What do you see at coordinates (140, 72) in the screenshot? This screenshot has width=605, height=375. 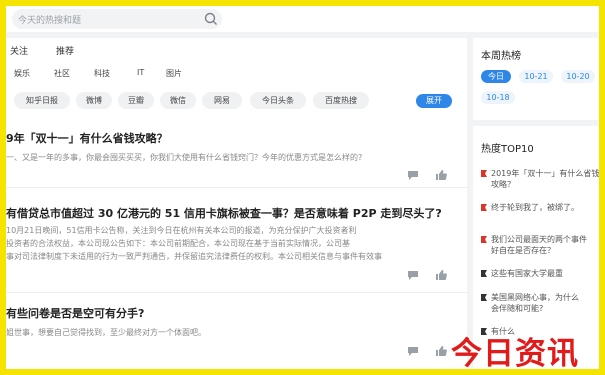 I see `category-item: IT` at bounding box center [140, 72].